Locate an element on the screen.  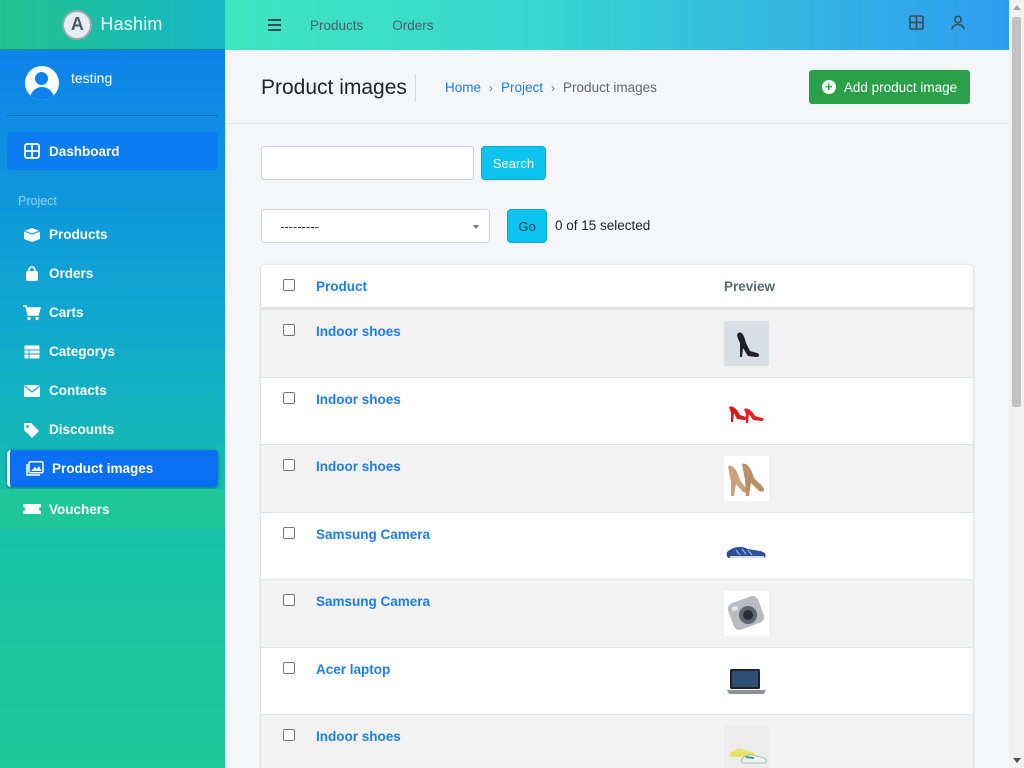
sidebar-item-label: Categorys is located at coordinates (82, 351).